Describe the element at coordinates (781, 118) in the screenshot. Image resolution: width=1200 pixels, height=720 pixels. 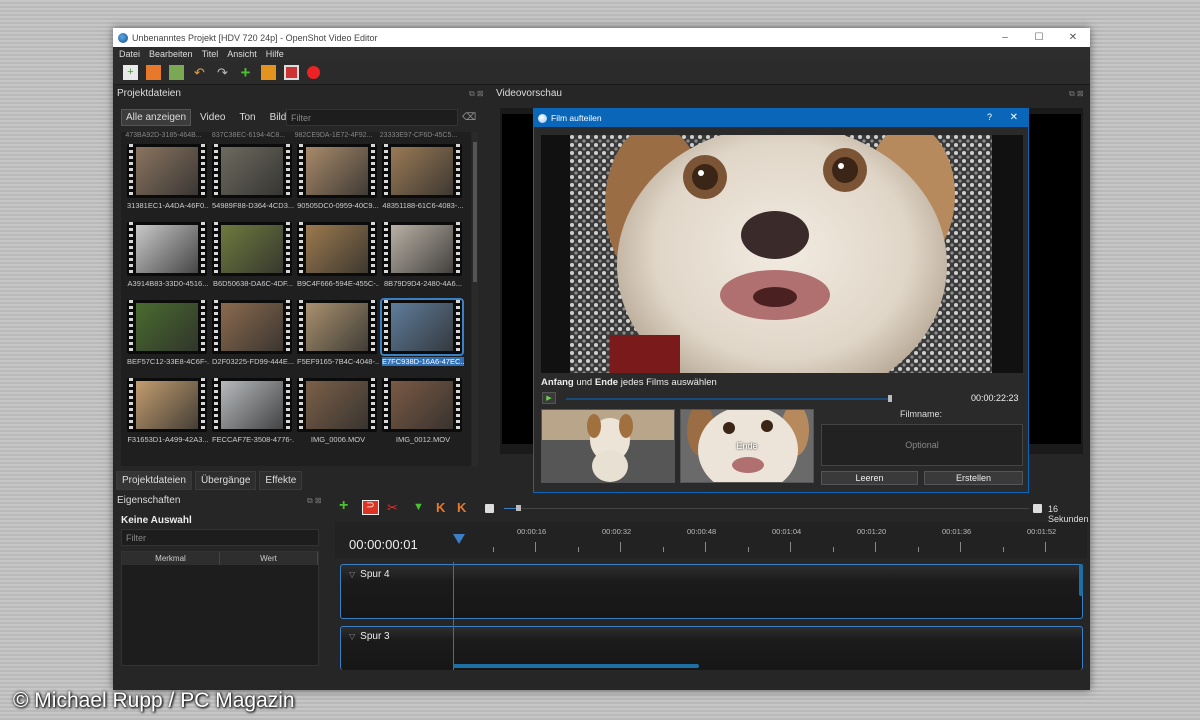
I see `dialog-title-bar: Film aufteilen ? ✕` at that location.